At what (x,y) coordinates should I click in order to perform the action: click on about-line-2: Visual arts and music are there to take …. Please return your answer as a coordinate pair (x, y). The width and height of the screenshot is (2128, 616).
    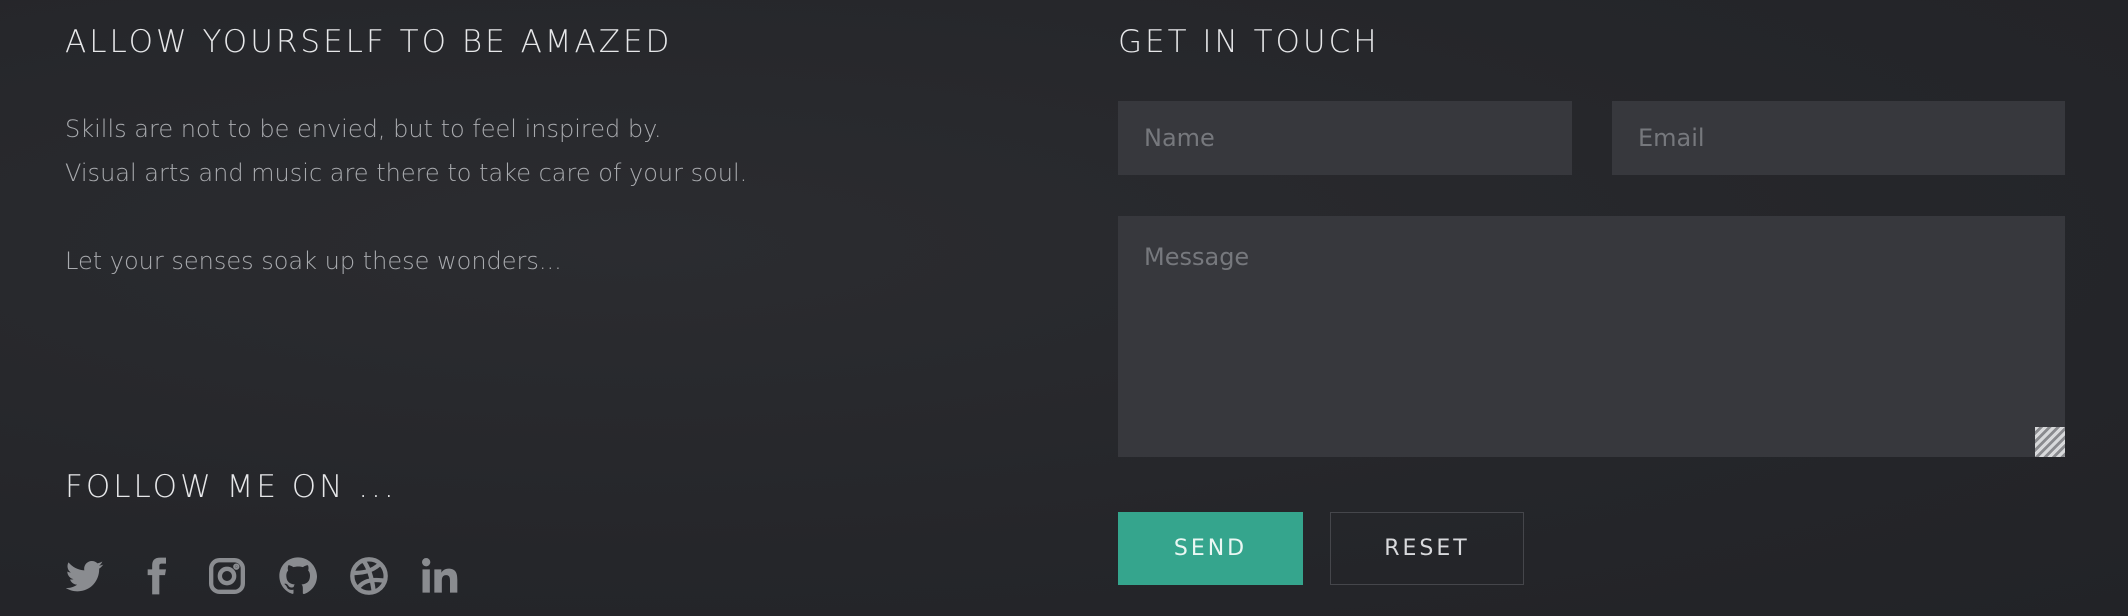
    Looking at the image, I should click on (406, 173).